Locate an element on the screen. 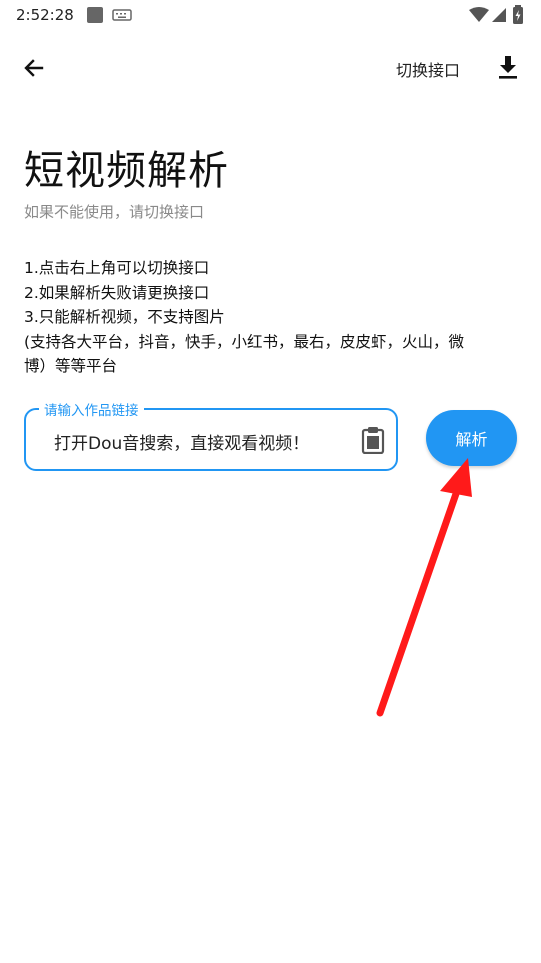 This screenshot has height=963, width=541. instruction-line: 博）等等平台 is located at coordinates (71, 366).